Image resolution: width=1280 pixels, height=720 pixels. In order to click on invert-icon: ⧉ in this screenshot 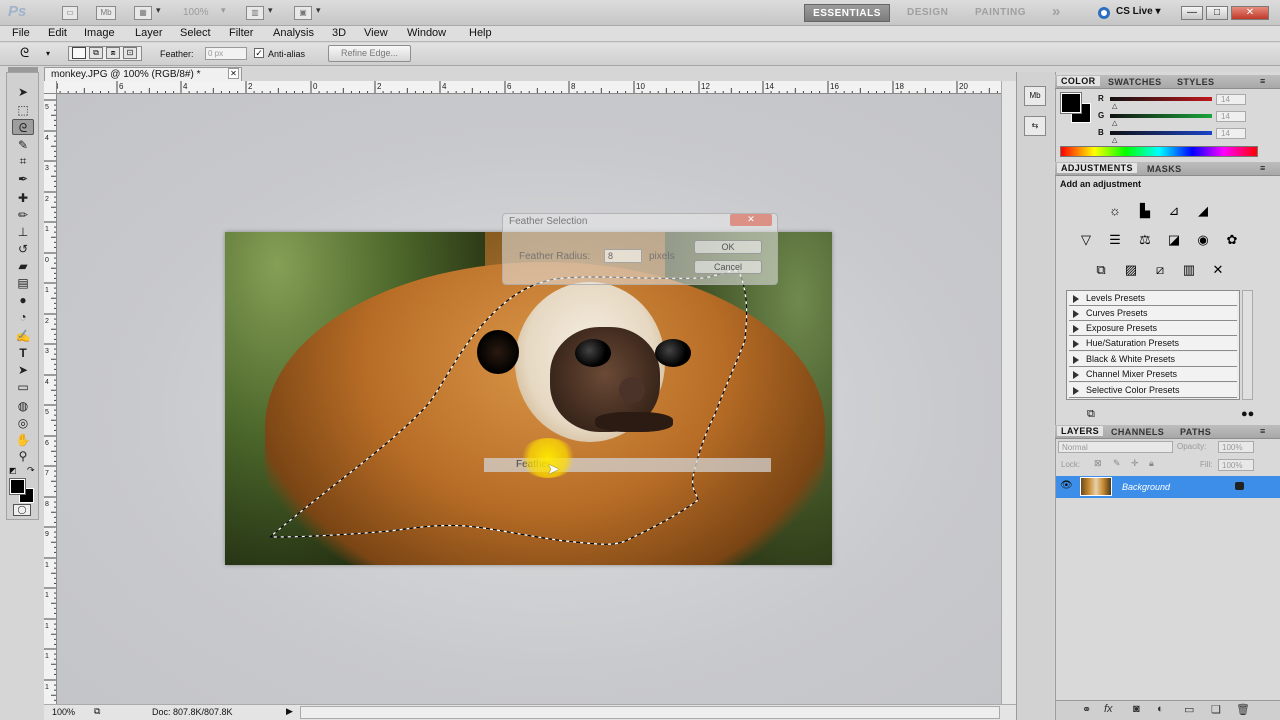, I will do `click(1101, 270)`.